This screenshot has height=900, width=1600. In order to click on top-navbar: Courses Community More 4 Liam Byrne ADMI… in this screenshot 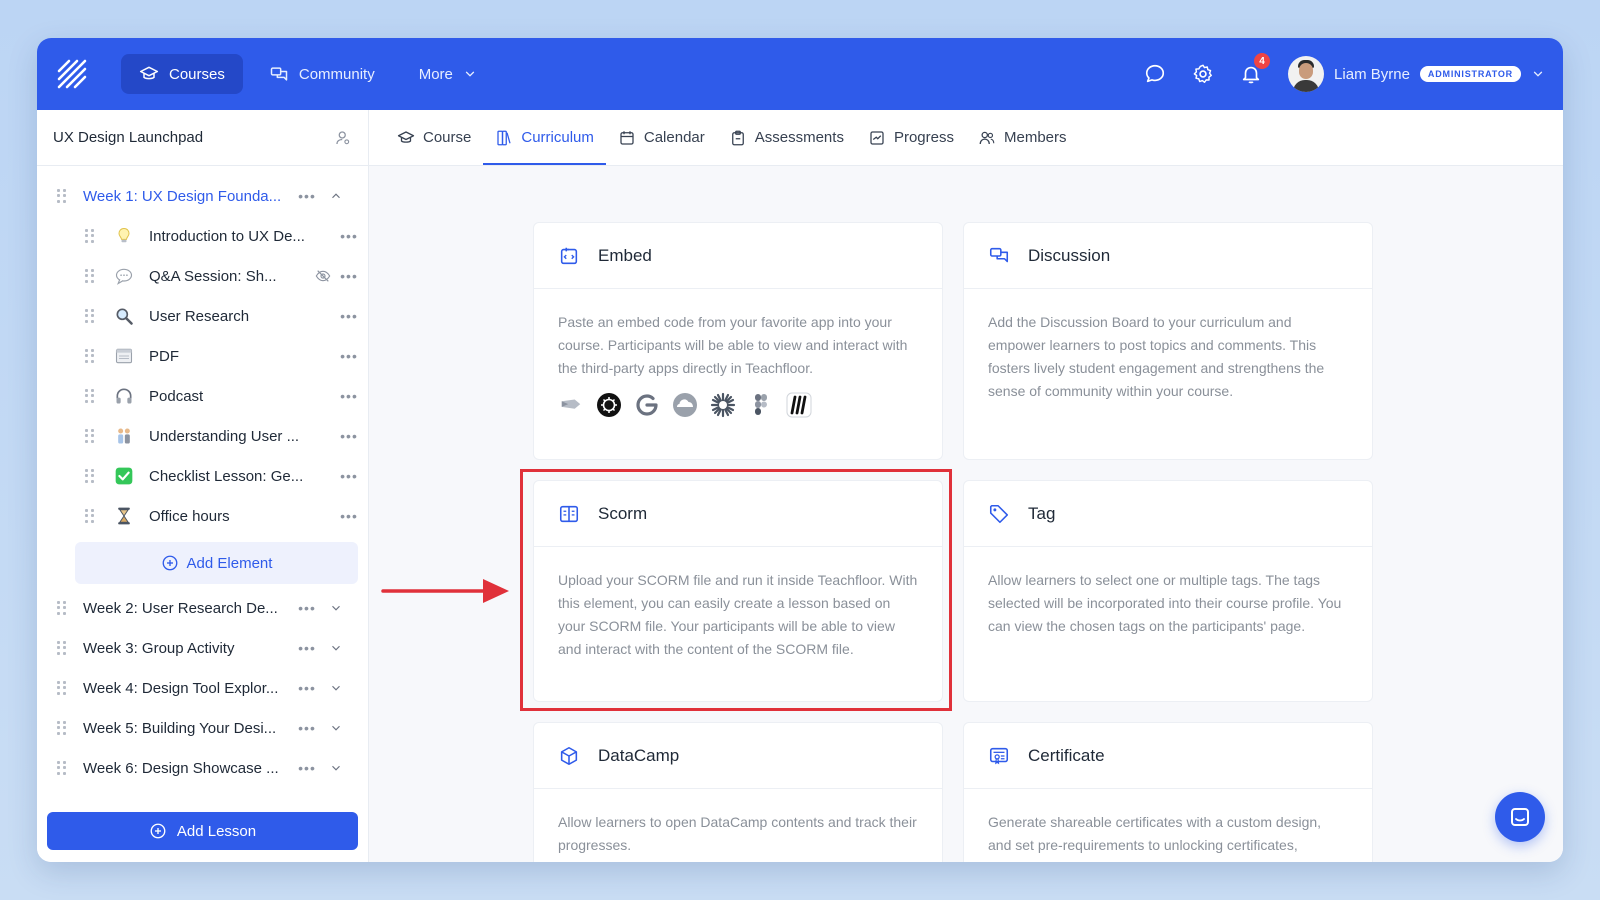, I will do `click(800, 74)`.